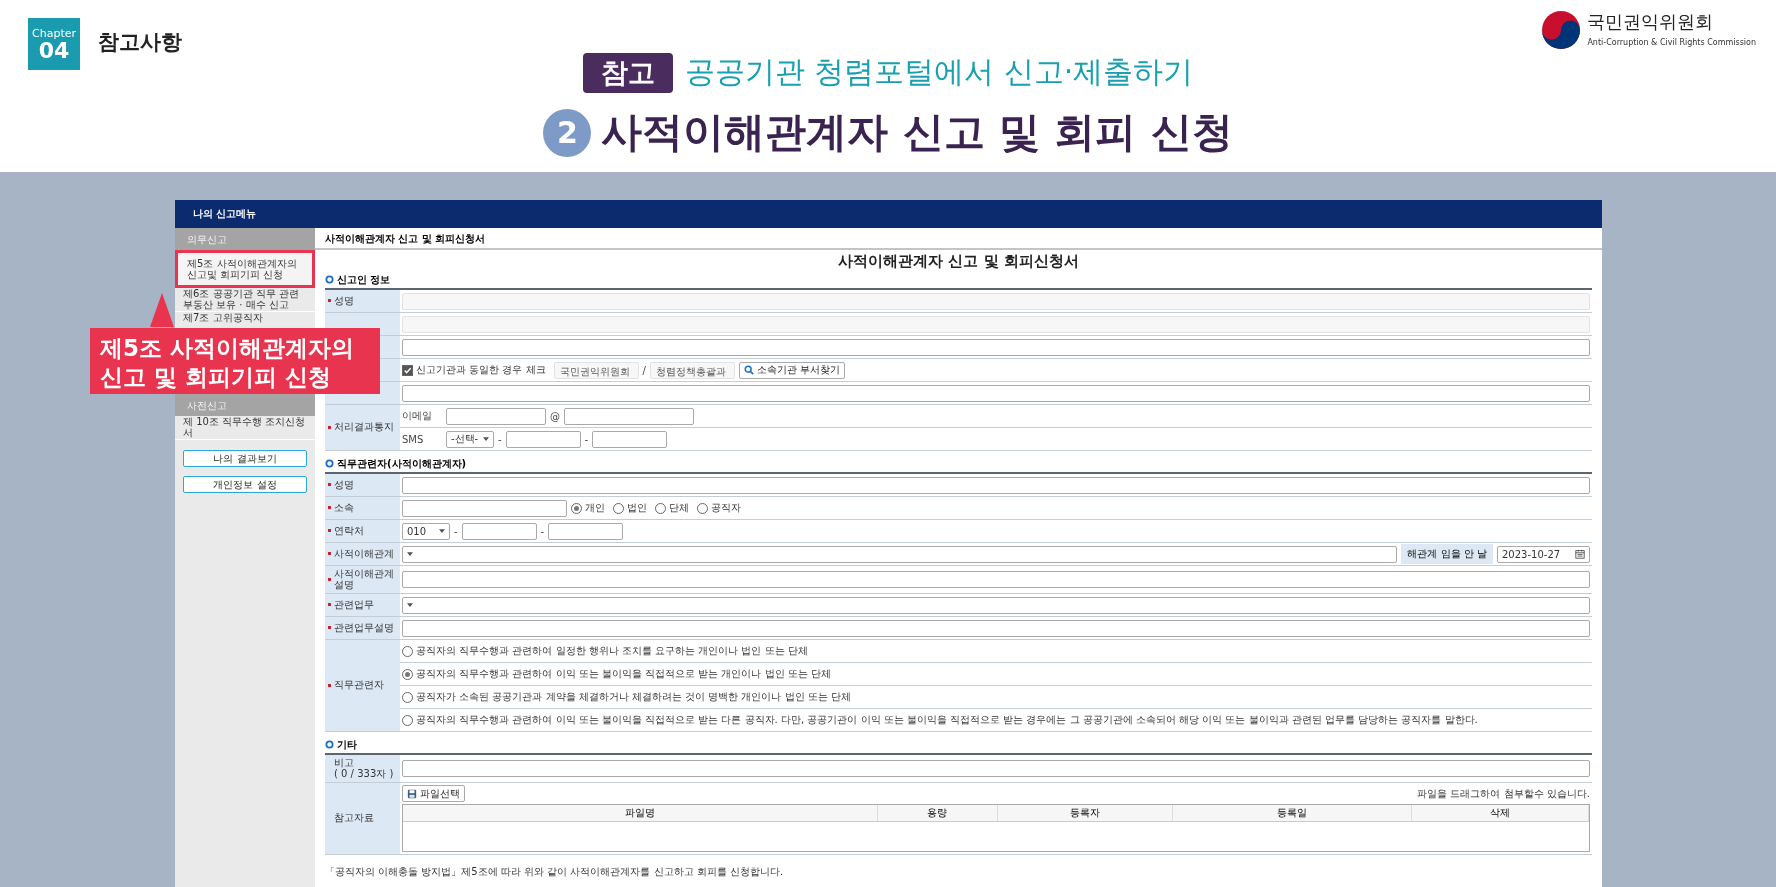 The width and height of the screenshot is (1776, 887). I want to click on logo-subtitle: Anti-Corruption & Civil Rights Commission, so click(1671, 42).